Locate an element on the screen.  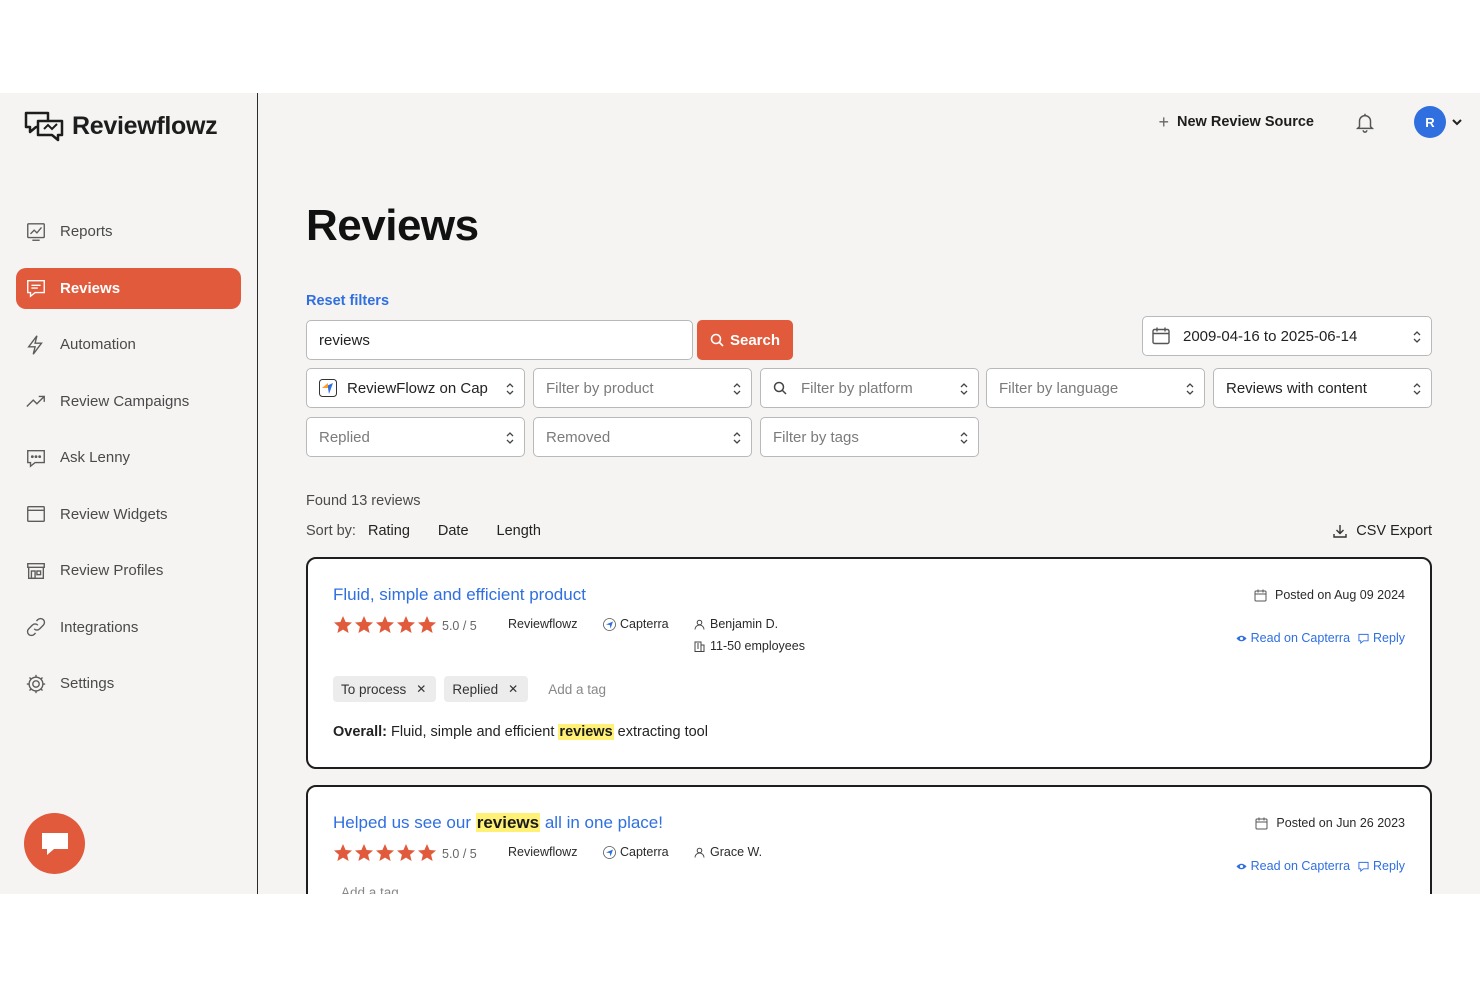
sidebar-item-automation: Automation is located at coordinates (128, 344).